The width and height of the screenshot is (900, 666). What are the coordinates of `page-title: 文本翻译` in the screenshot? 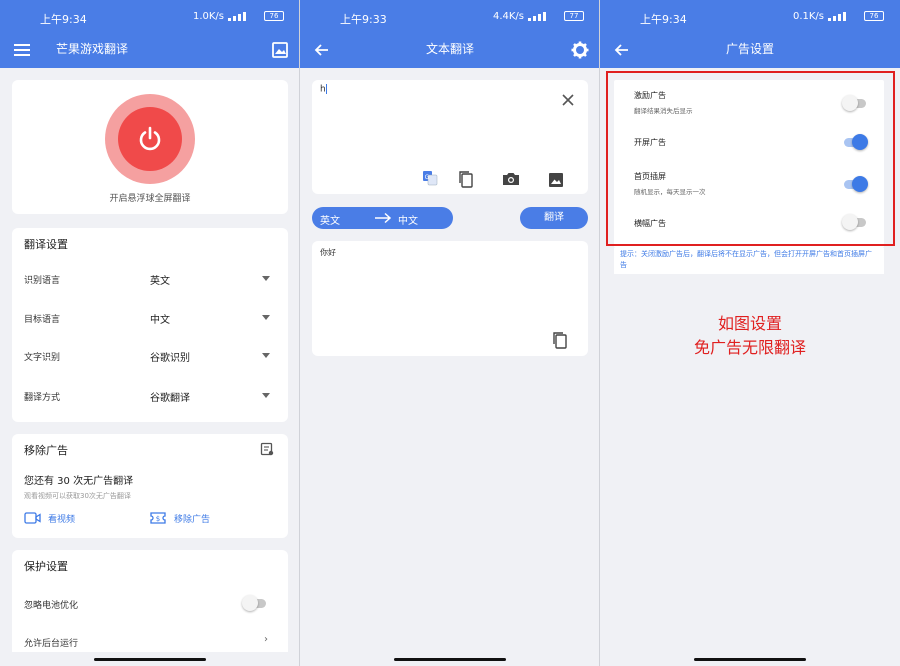 It's located at (449, 49).